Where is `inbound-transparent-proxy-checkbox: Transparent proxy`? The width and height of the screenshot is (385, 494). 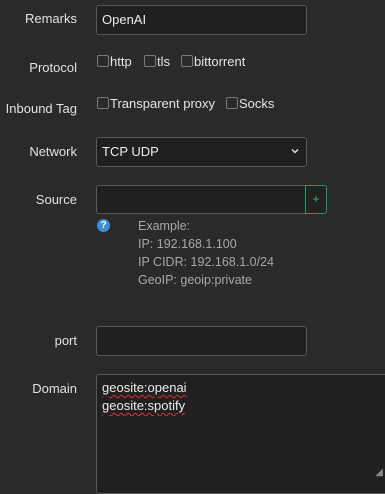
inbound-transparent-proxy-checkbox: Transparent proxy is located at coordinates (156, 103).